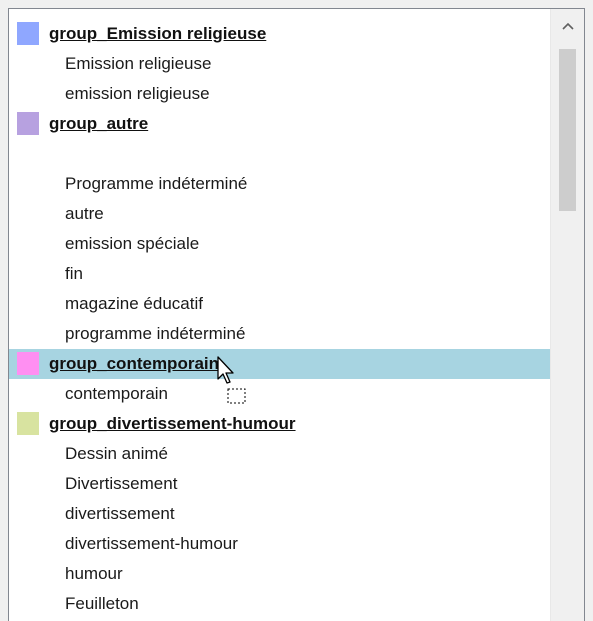  Describe the element at coordinates (158, 33) in the screenshot. I see `group-label: group_Emission religieuse` at that location.